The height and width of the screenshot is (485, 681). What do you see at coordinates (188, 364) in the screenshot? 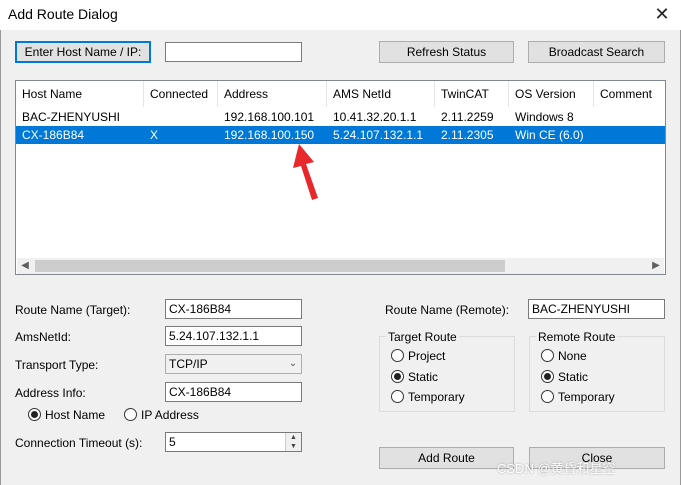
I see `transport-type-value: TCP/IP` at bounding box center [188, 364].